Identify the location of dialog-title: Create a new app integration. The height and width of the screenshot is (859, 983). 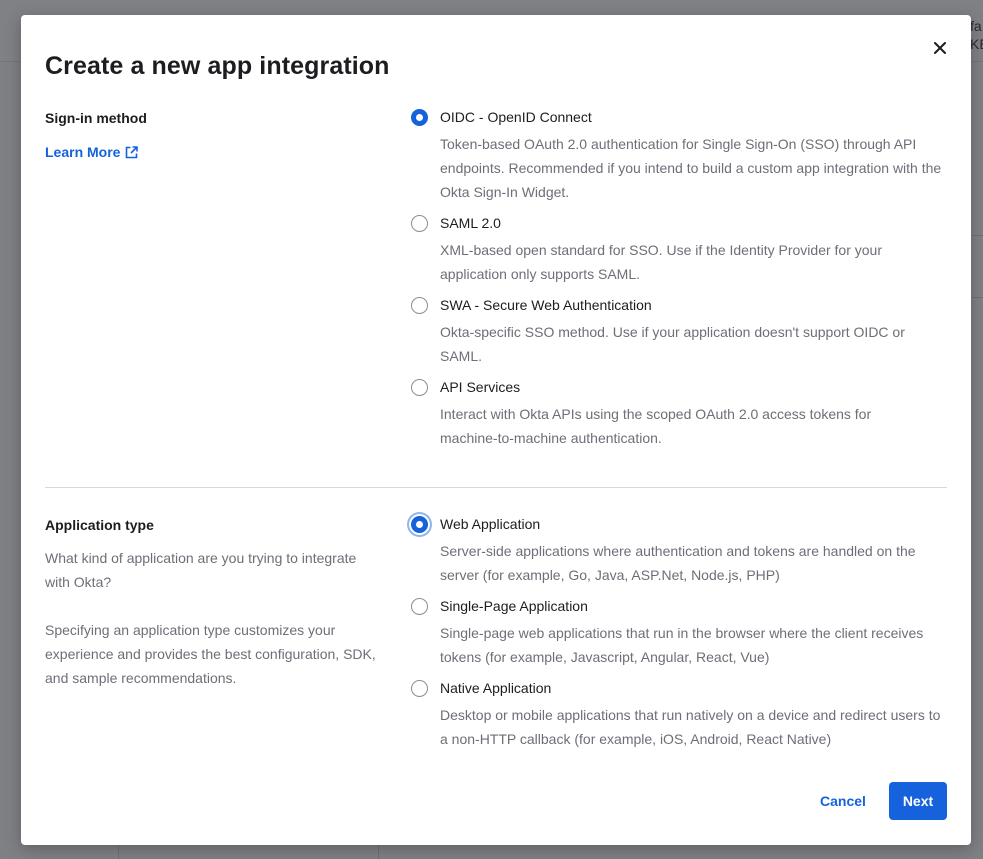
(217, 66).